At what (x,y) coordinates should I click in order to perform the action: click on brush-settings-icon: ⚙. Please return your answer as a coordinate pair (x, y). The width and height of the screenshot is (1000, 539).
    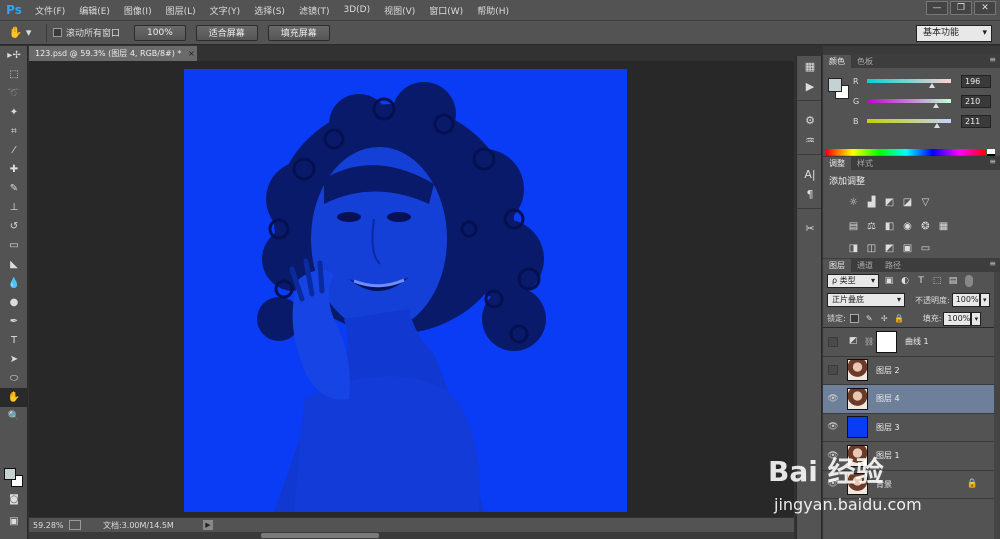
    Looking at the image, I should click on (810, 120).